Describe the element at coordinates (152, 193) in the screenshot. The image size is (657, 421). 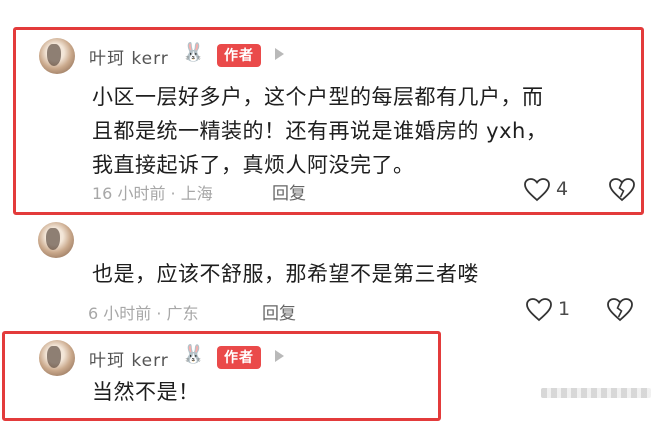
I see `time-location: 16 小时前 · 上海` at that location.